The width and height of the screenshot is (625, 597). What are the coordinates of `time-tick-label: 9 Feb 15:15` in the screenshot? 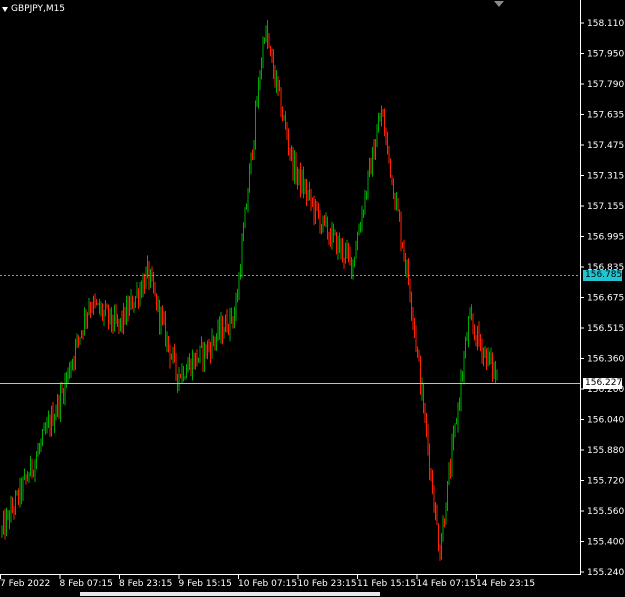 It's located at (205, 584).